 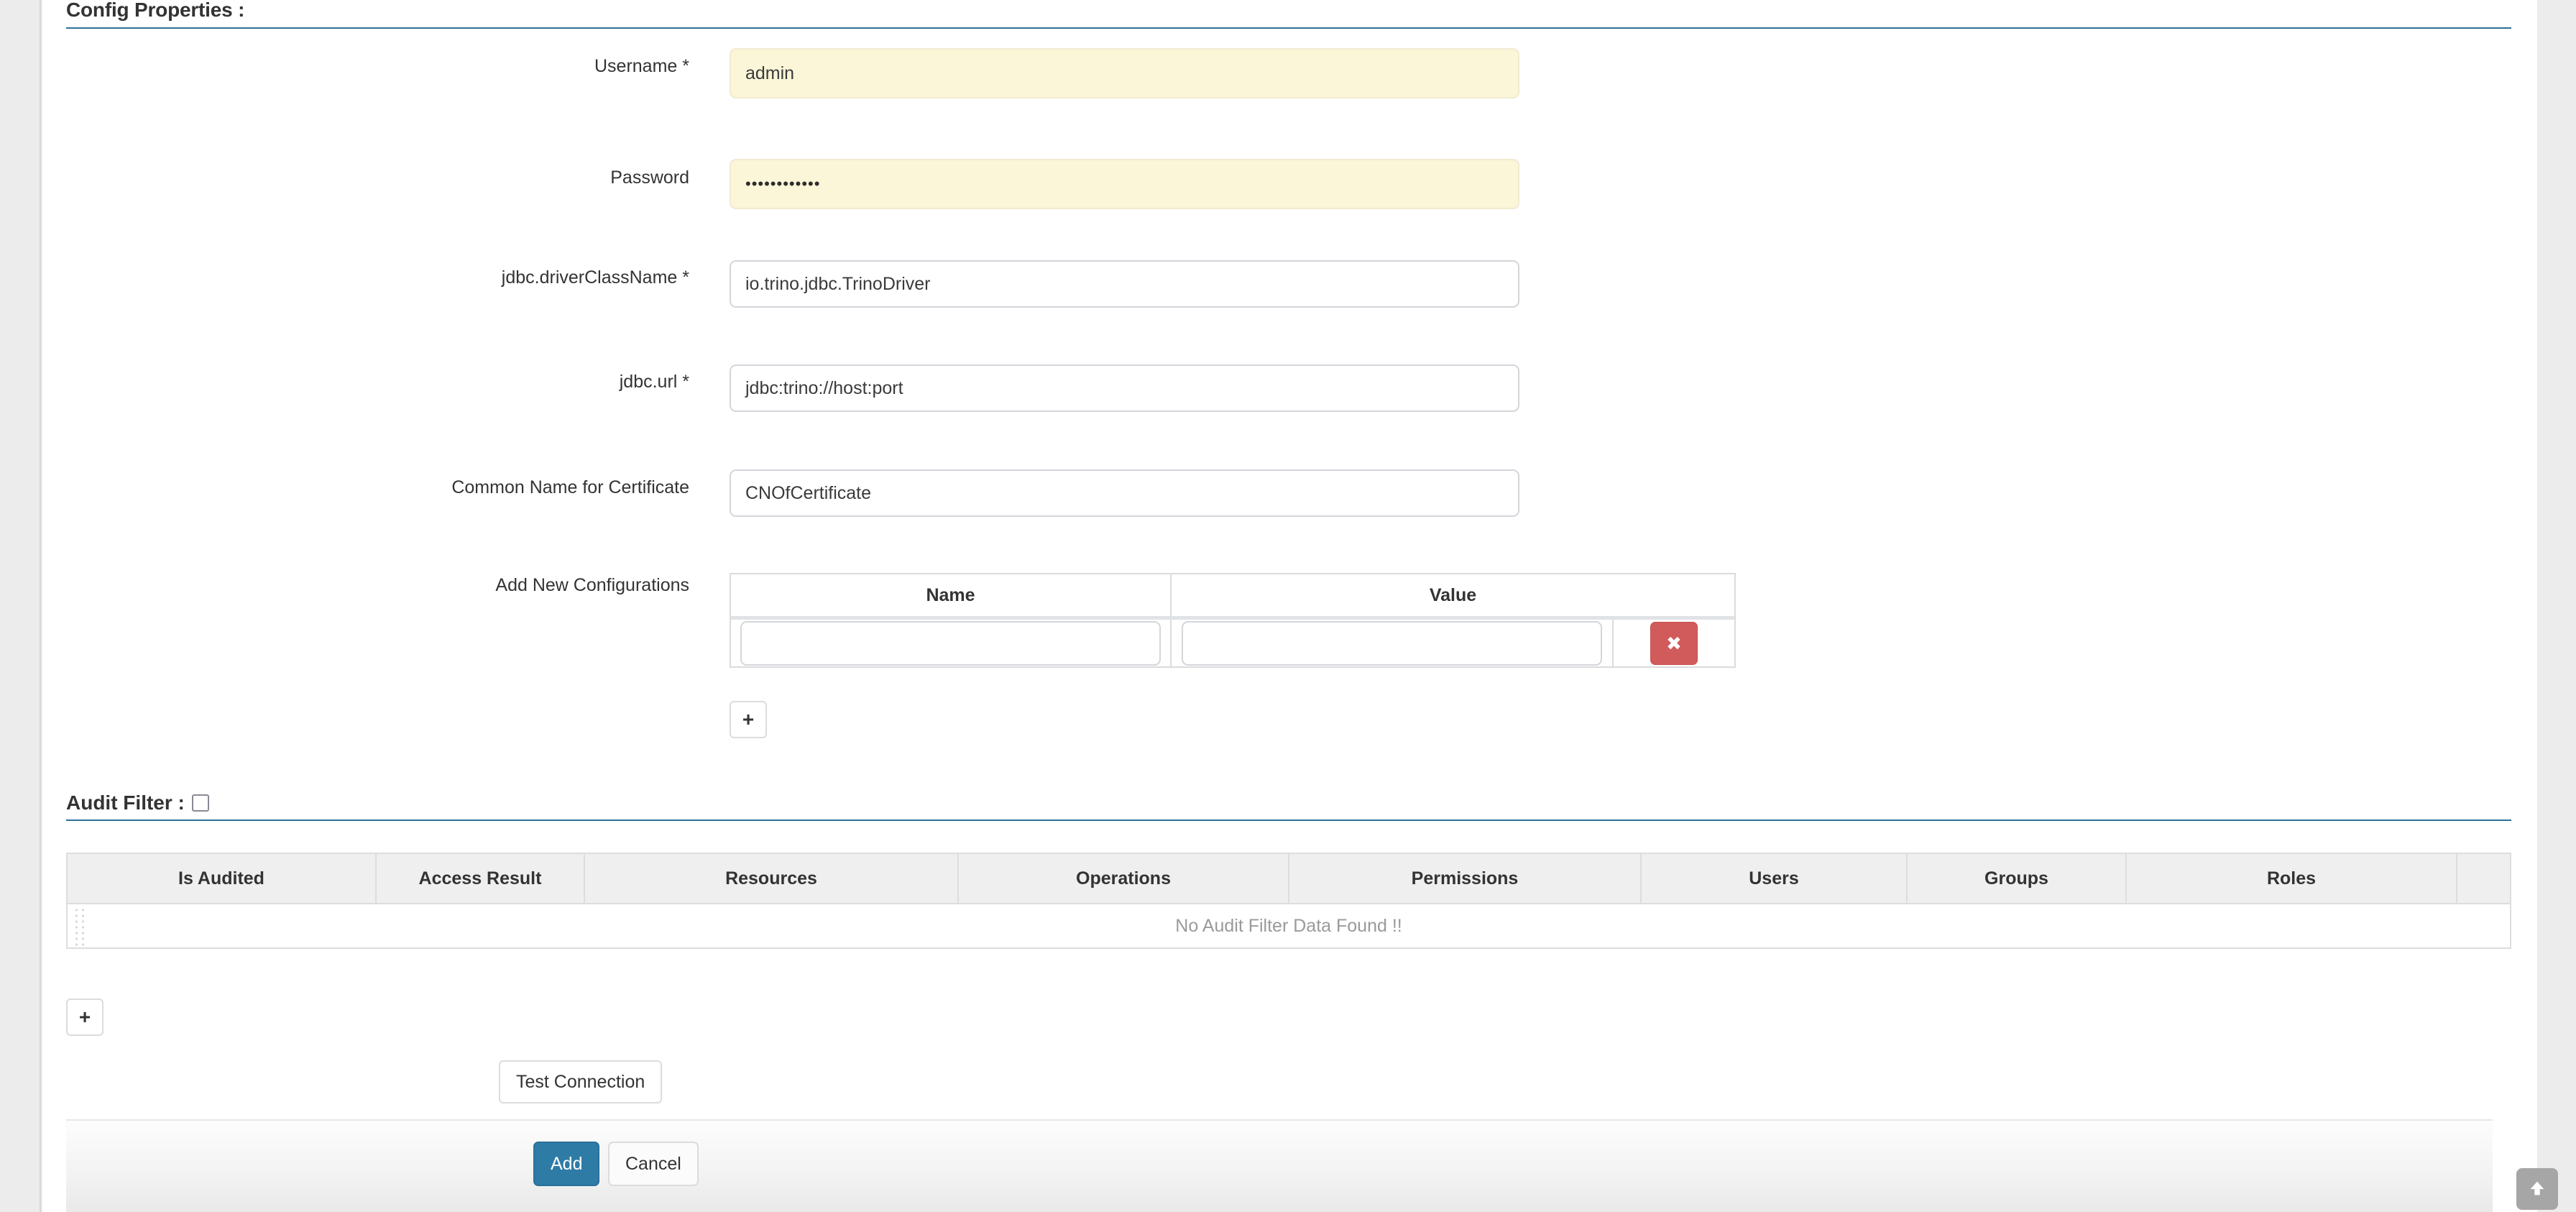 What do you see at coordinates (649, 177) in the screenshot?
I see `password-label: Password` at bounding box center [649, 177].